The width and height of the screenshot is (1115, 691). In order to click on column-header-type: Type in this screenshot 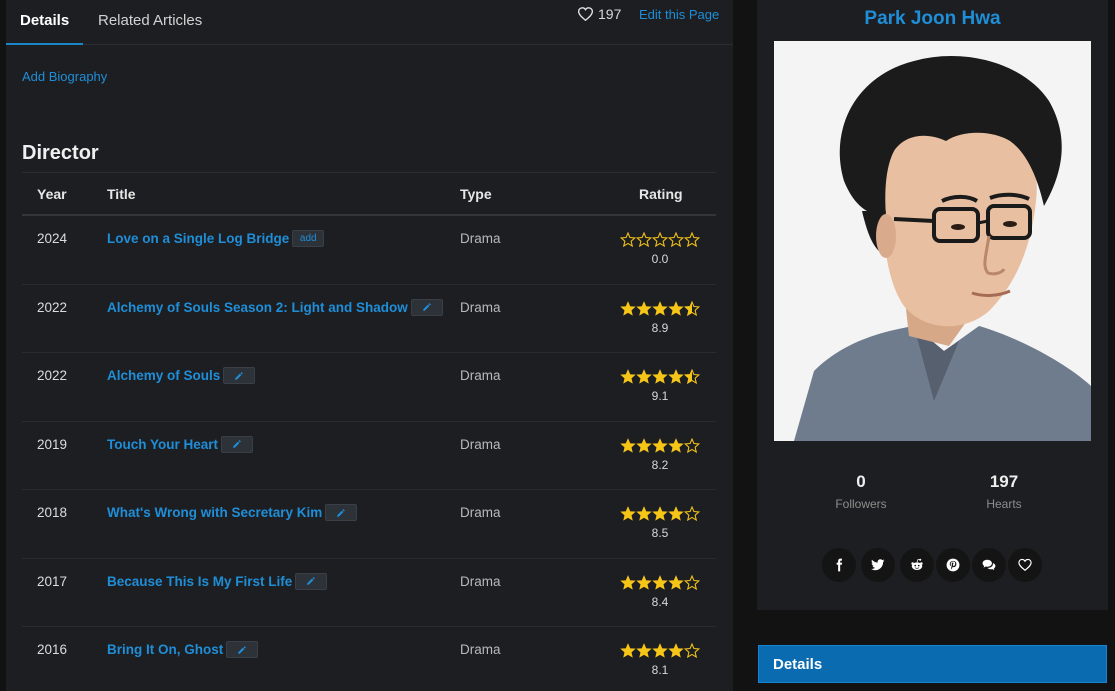, I will do `click(476, 194)`.